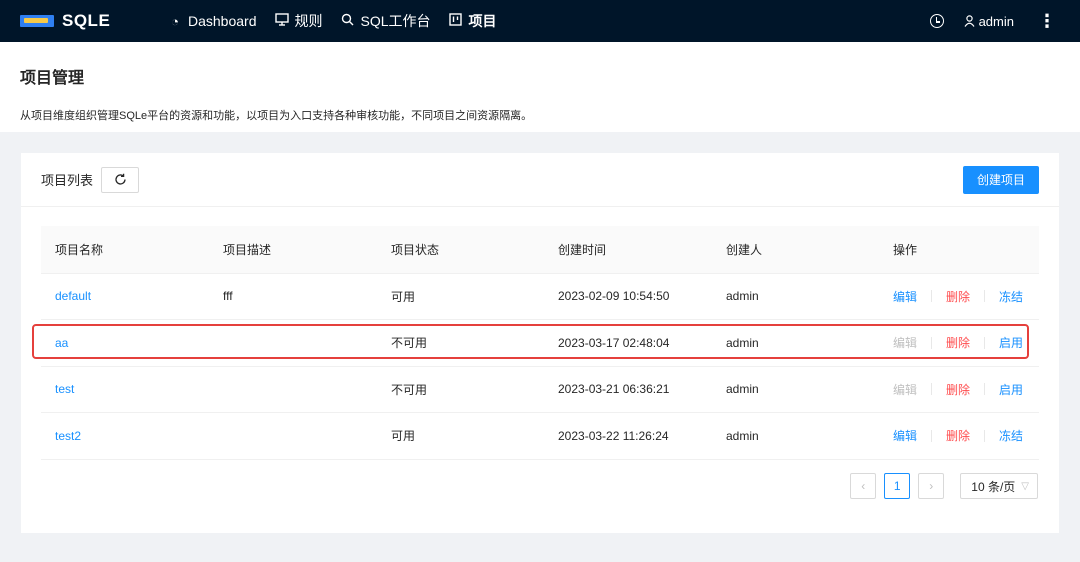 Image resolution: width=1080 pixels, height=562 pixels. I want to click on logo: SQLE, so click(94, 21).